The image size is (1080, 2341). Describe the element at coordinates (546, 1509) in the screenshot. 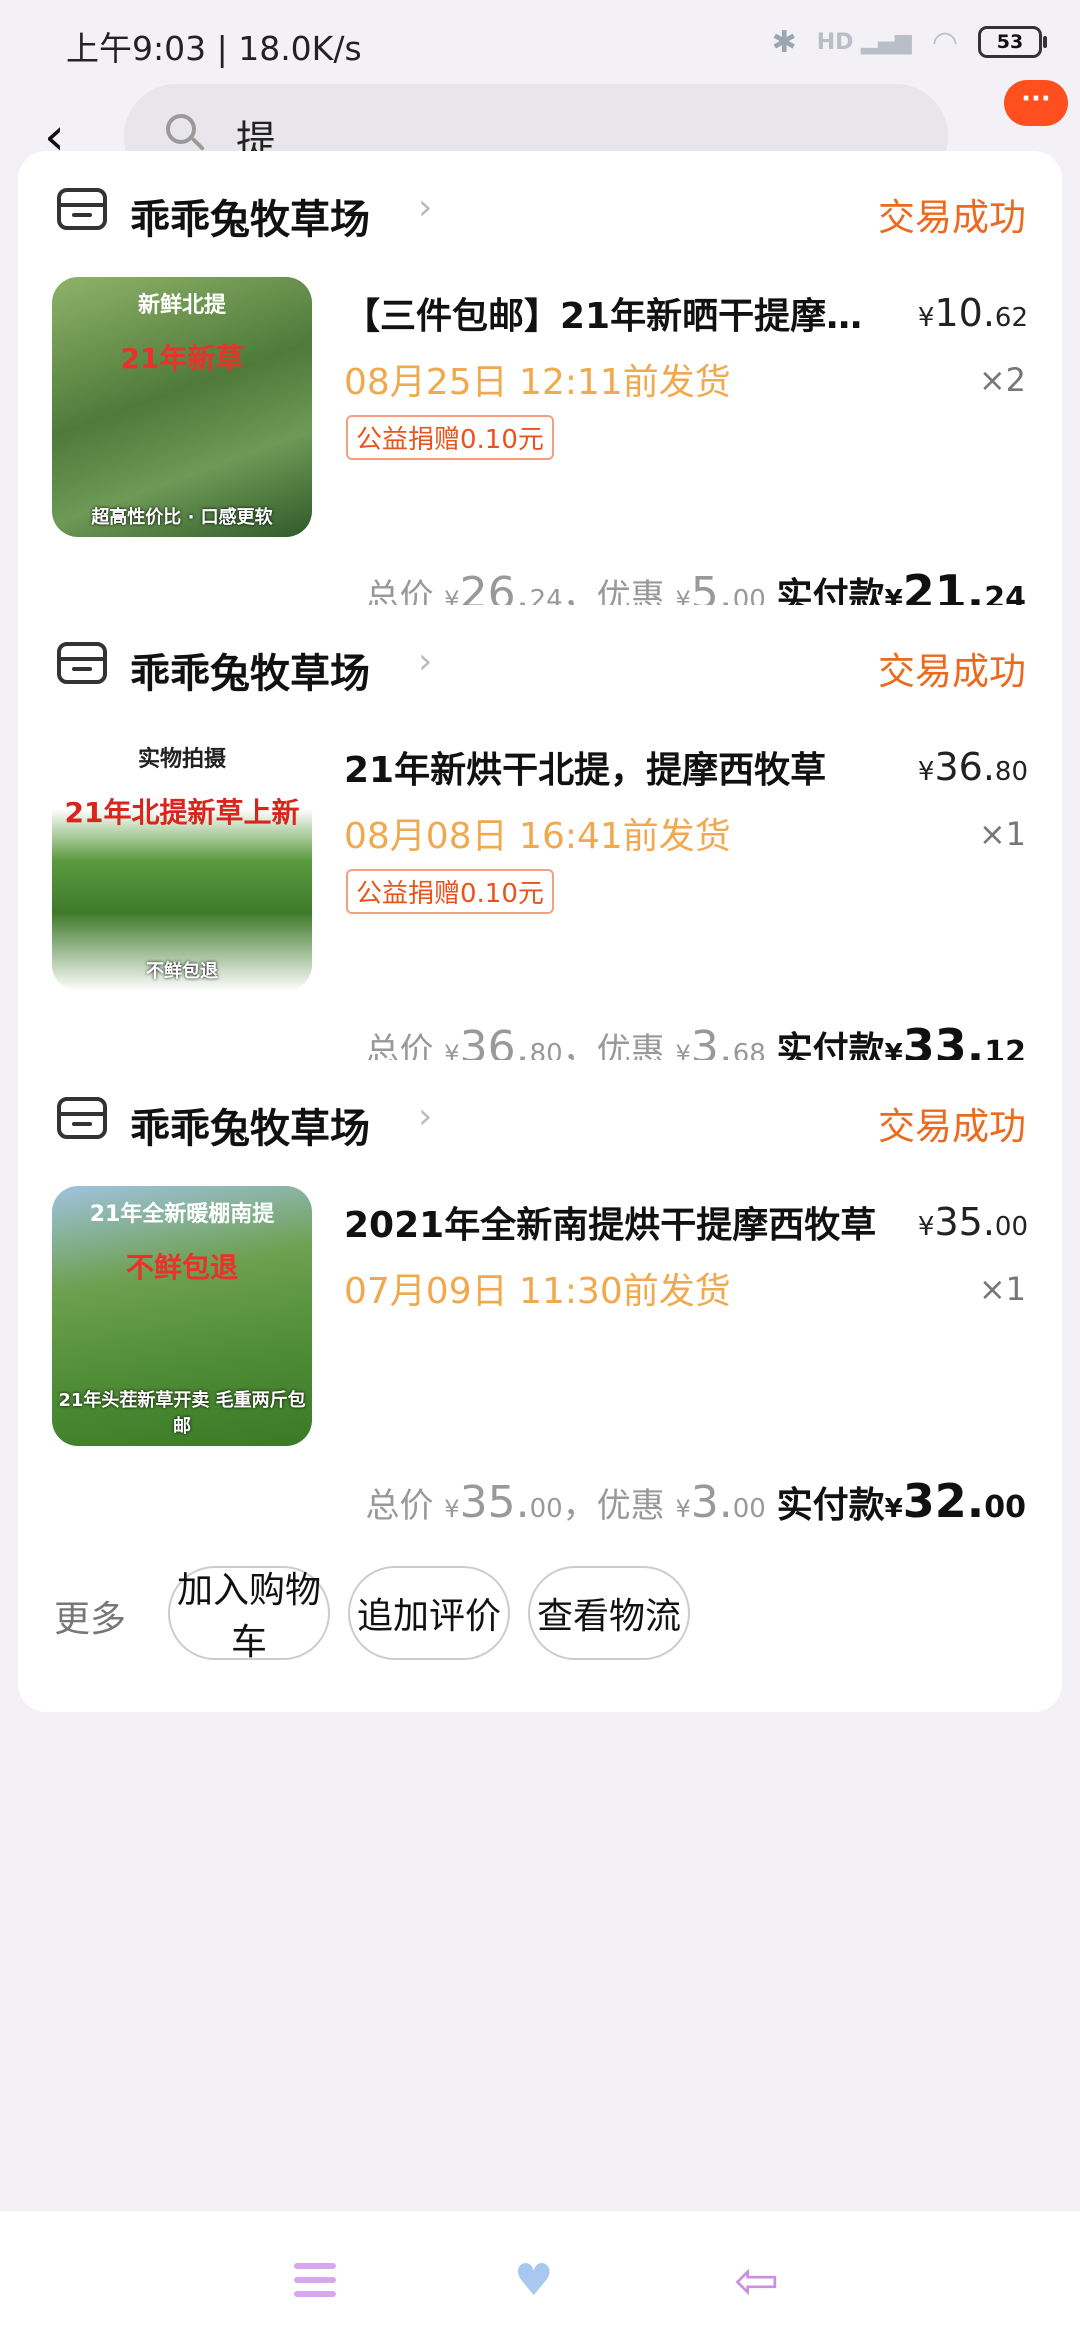

I see `total-dec: 00` at that location.